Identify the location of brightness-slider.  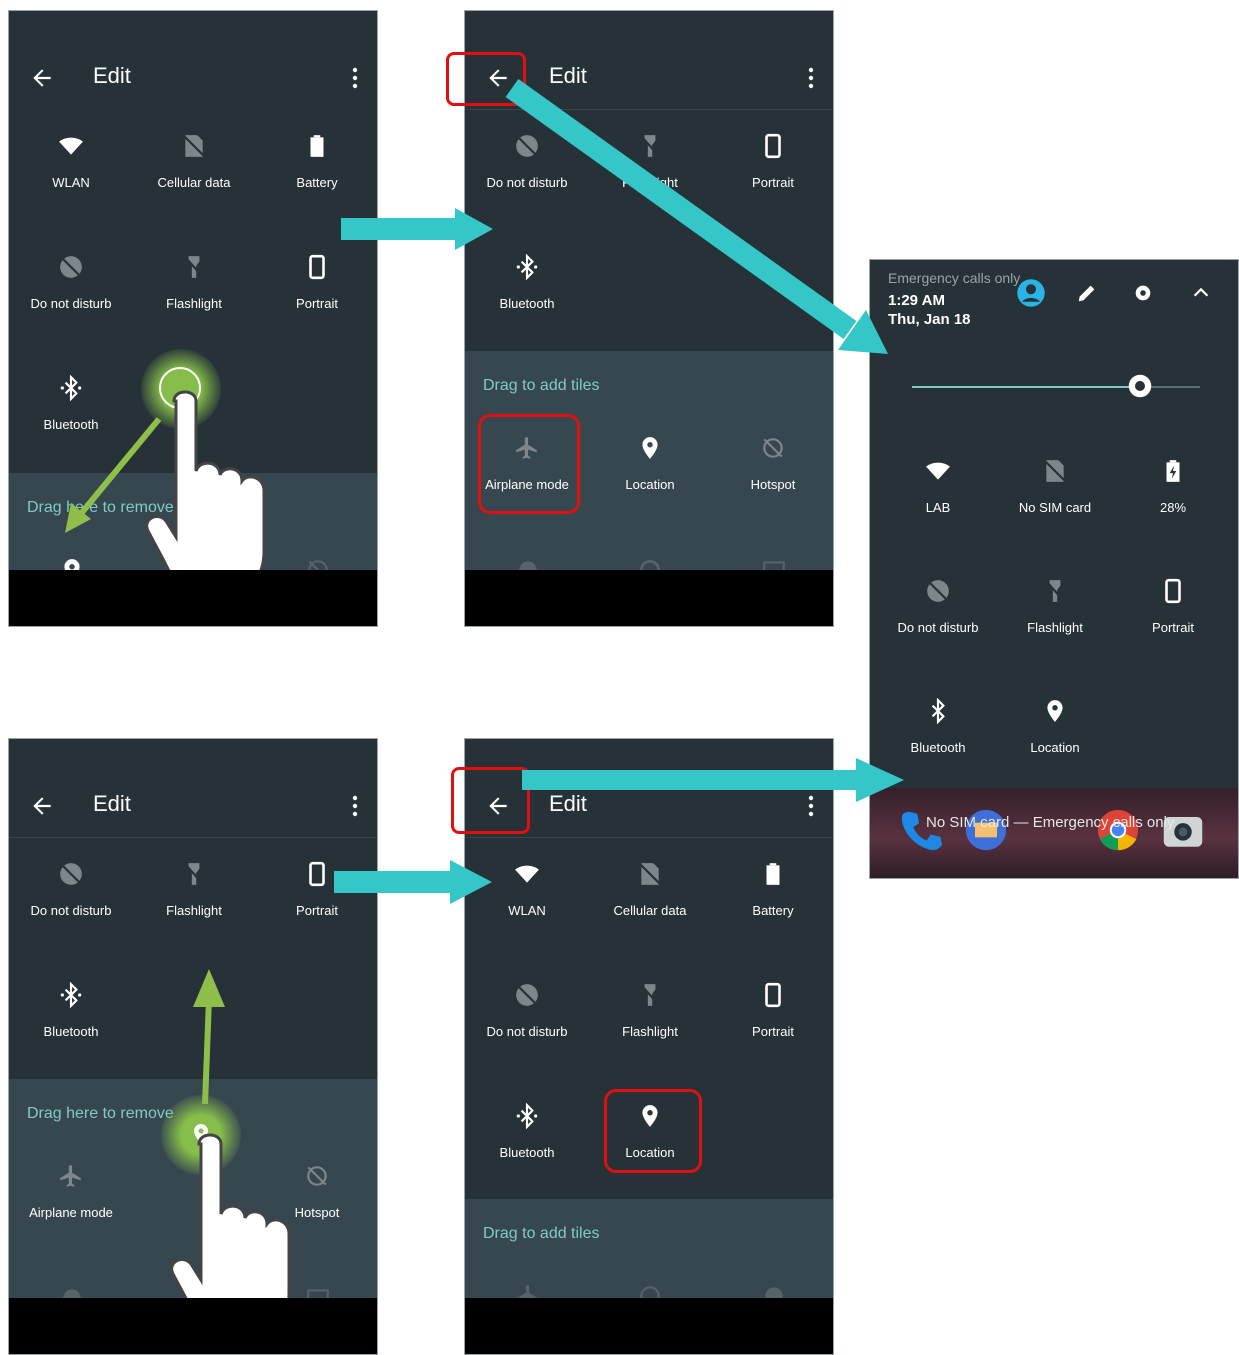
(1056, 386).